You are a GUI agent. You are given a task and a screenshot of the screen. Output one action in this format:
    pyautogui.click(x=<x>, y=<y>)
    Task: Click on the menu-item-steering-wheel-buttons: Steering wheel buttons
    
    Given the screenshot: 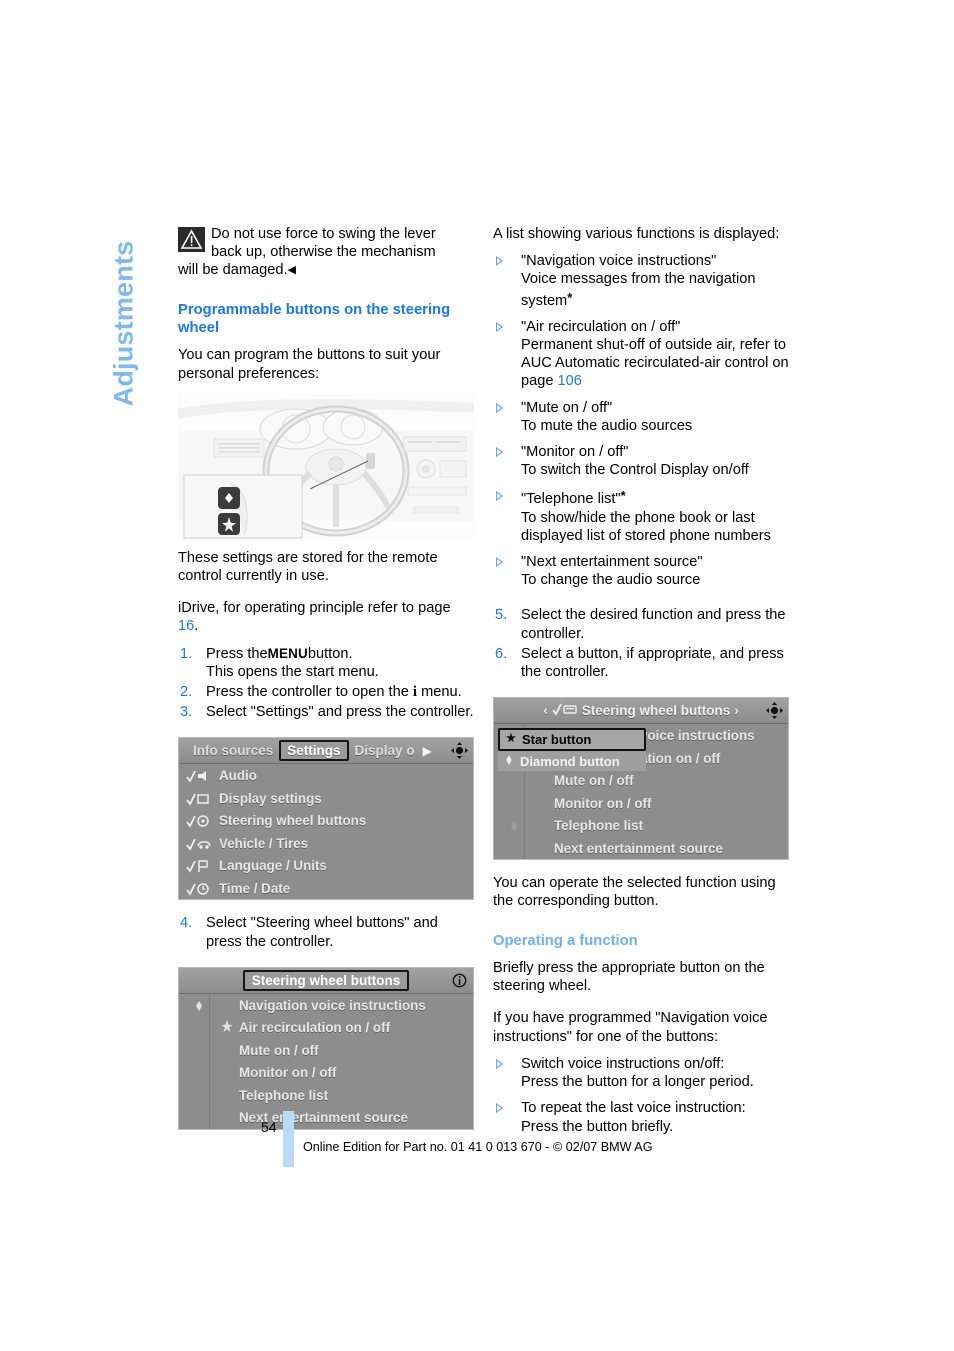 What is the action you would take?
    pyautogui.click(x=326, y=820)
    